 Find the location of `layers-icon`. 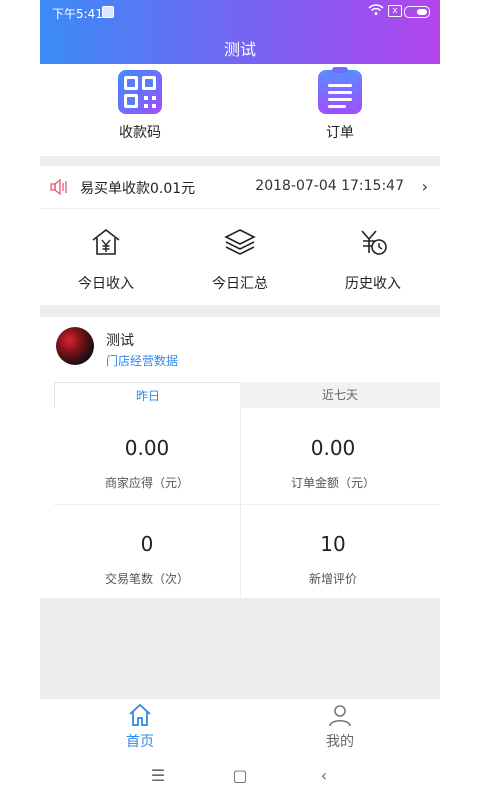

layers-icon is located at coordinates (240, 242).